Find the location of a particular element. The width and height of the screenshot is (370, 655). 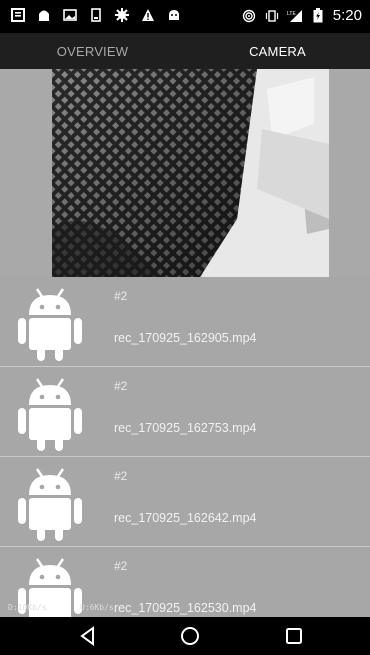

tab-camera: CAMERA is located at coordinates (277, 51).